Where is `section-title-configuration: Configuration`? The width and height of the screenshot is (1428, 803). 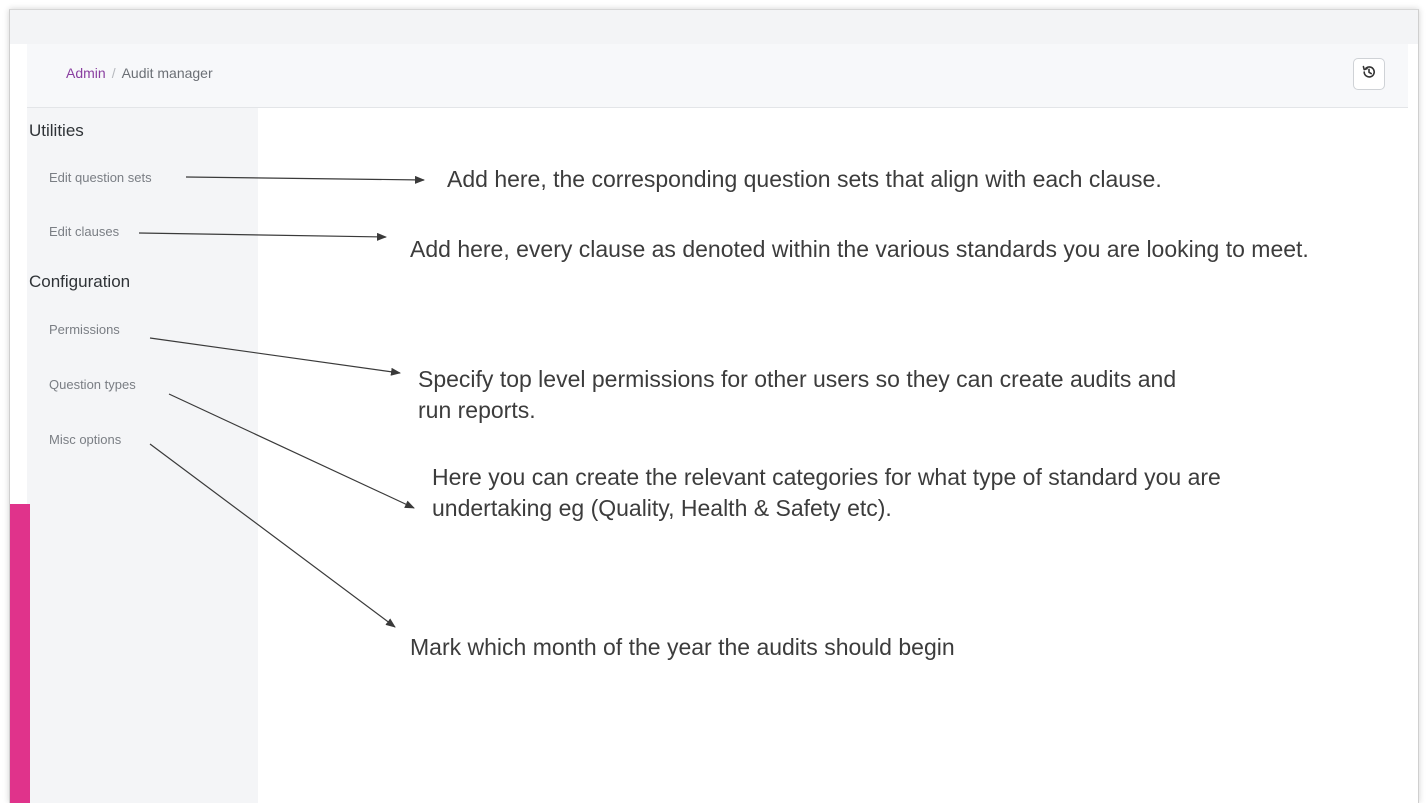
section-title-configuration: Configuration is located at coordinates (80, 281).